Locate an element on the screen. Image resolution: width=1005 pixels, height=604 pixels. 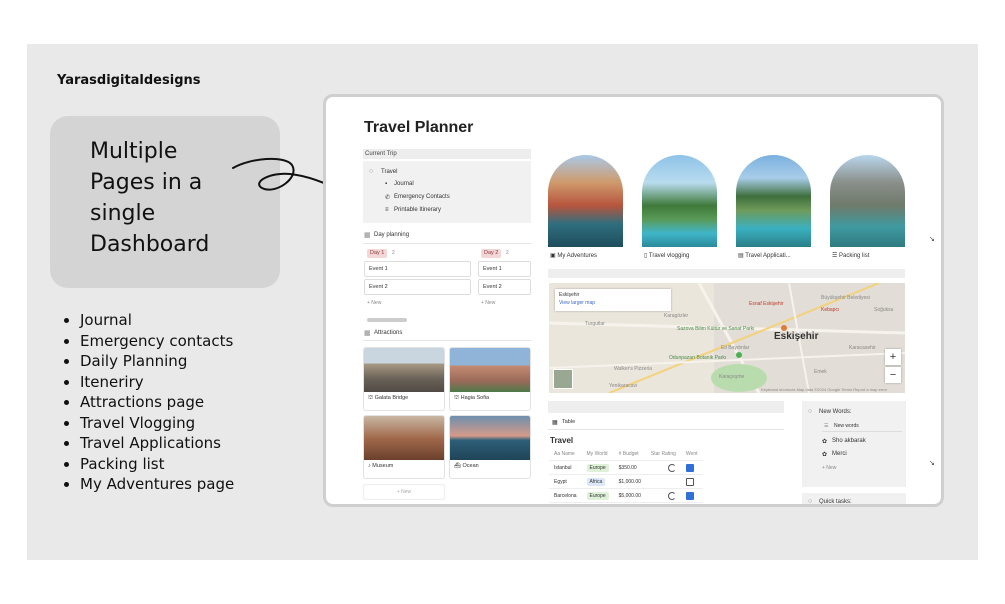
table-row: Istanbul Europe $350.00 is located at coordinates (626, 467).